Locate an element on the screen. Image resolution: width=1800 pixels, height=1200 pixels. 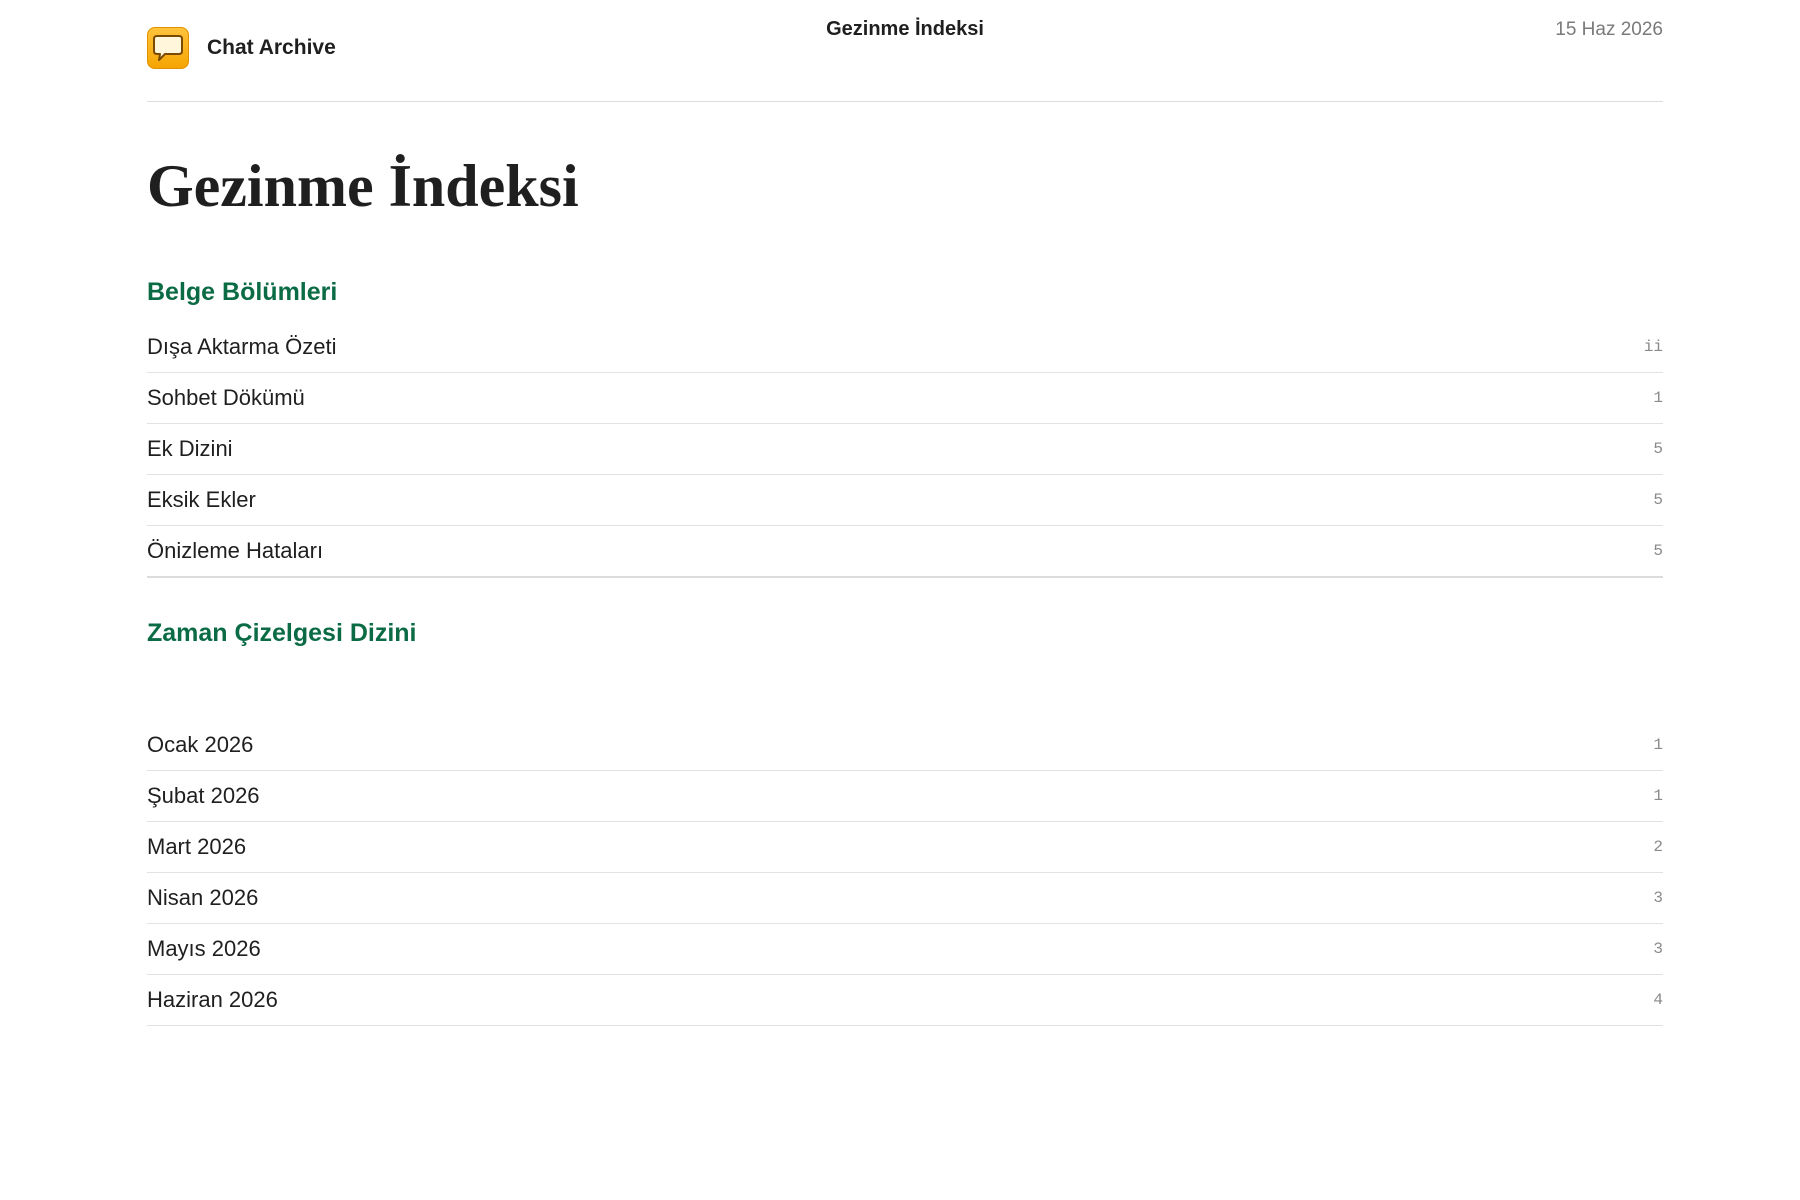
item-label: Önizleme Hataları is located at coordinates (235, 551).